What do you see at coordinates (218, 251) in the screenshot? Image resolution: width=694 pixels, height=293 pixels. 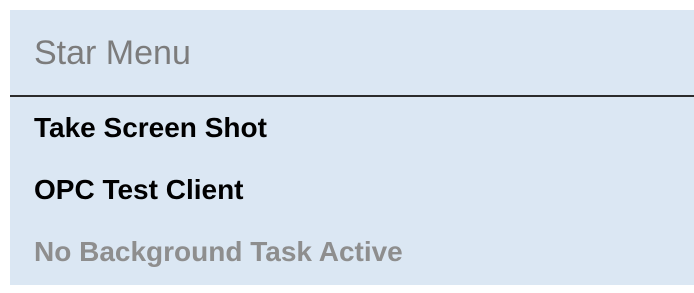 I see `menu-item-background-task-status: No Background Task Active` at bounding box center [218, 251].